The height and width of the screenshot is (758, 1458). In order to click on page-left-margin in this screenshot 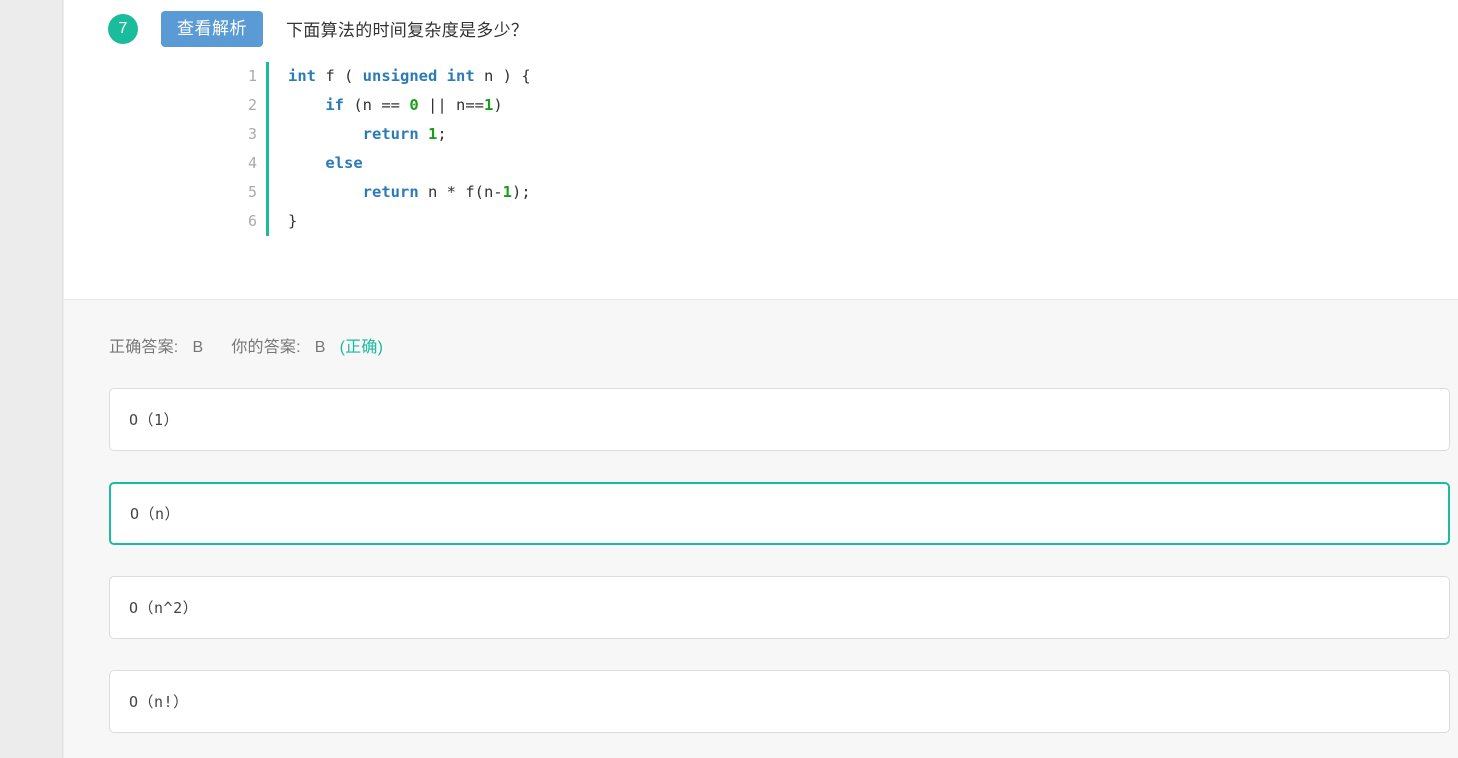, I will do `click(31, 379)`.